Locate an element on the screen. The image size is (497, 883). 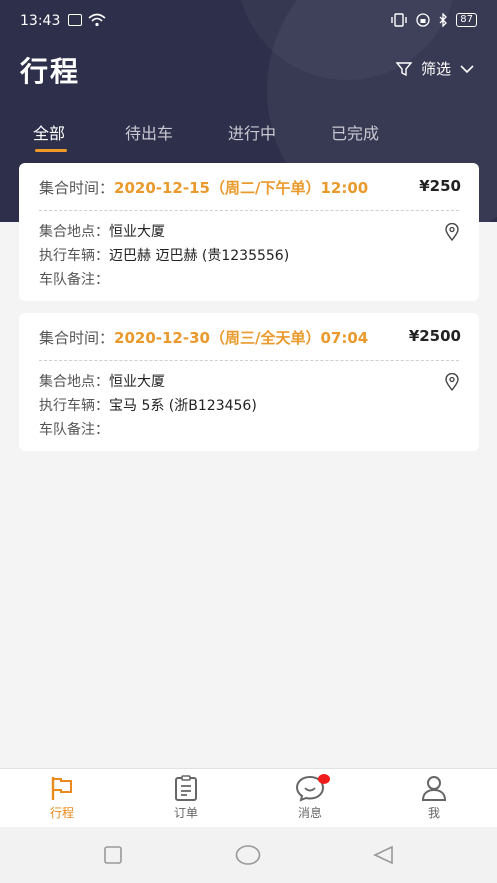
trip-price: ¥250 is located at coordinates (440, 186).